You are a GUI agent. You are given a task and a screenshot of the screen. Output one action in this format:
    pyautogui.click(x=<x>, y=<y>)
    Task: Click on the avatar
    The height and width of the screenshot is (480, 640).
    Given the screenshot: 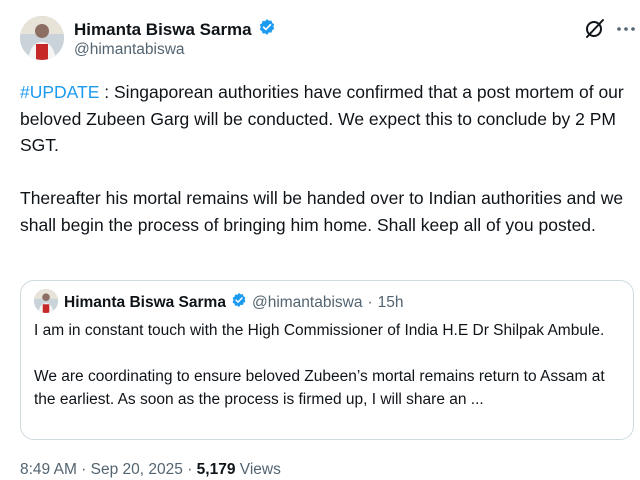 What is the action you would take?
    pyautogui.click(x=42, y=38)
    